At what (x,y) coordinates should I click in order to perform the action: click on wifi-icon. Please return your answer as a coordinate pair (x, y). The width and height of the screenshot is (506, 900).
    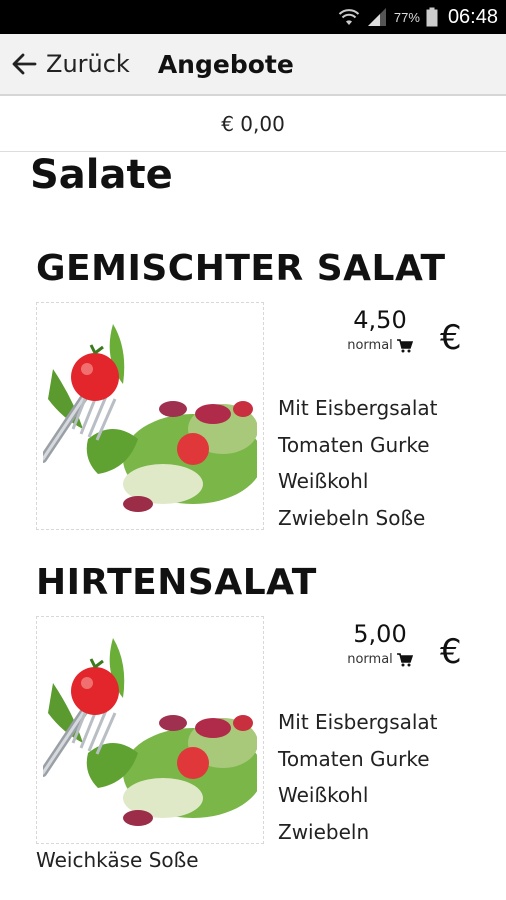
    Looking at the image, I should click on (349, 17).